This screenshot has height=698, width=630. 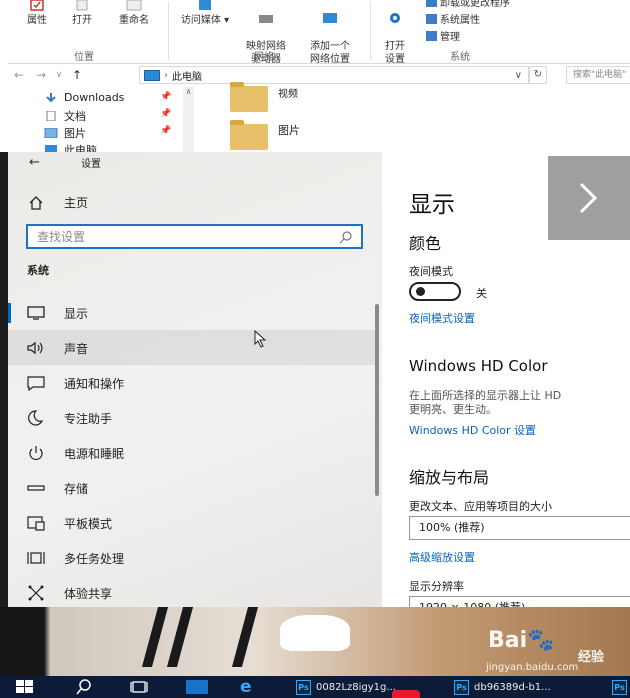 I want to click on group-label-system: 系统, so click(x=460, y=57).